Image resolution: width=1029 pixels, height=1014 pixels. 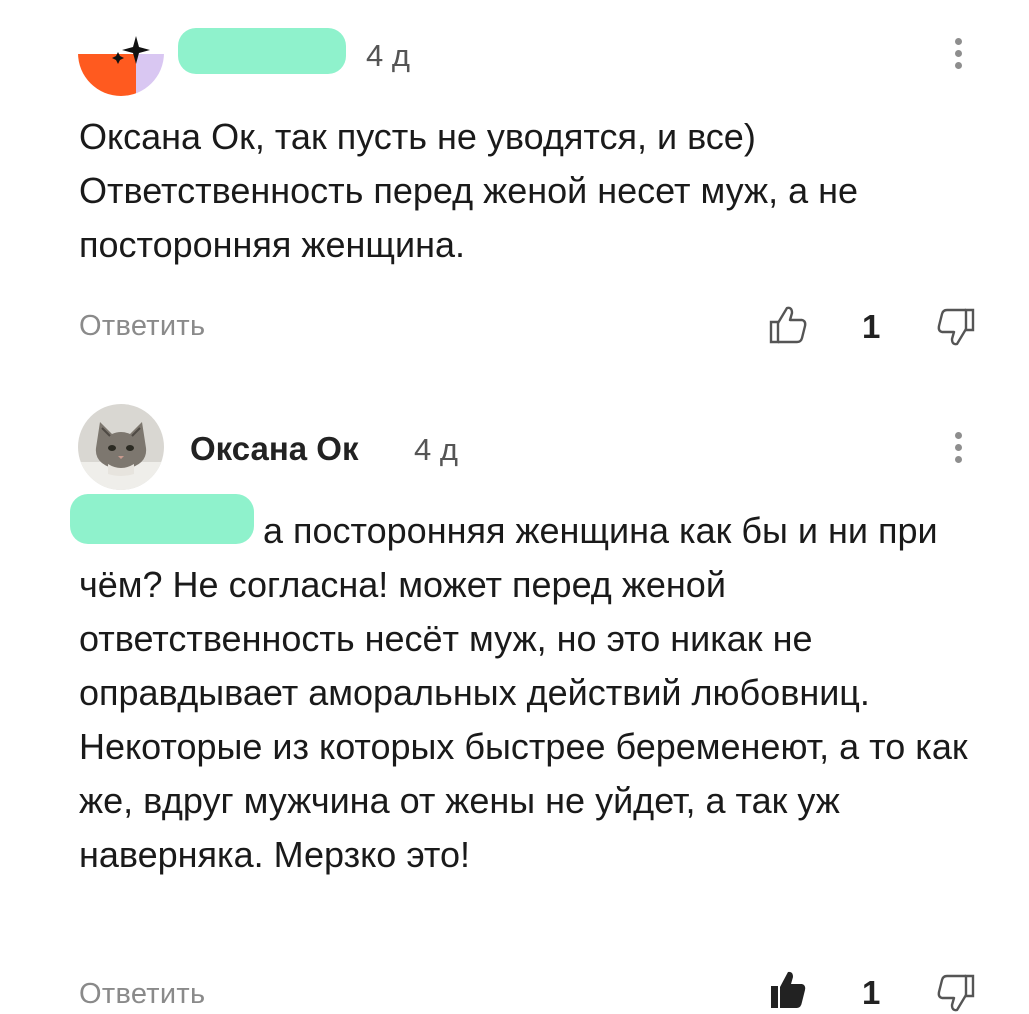 What do you see at coordinates (262, 51) in the screenshot?
I see `redacted-author-name` at bounding box center [262, 51].